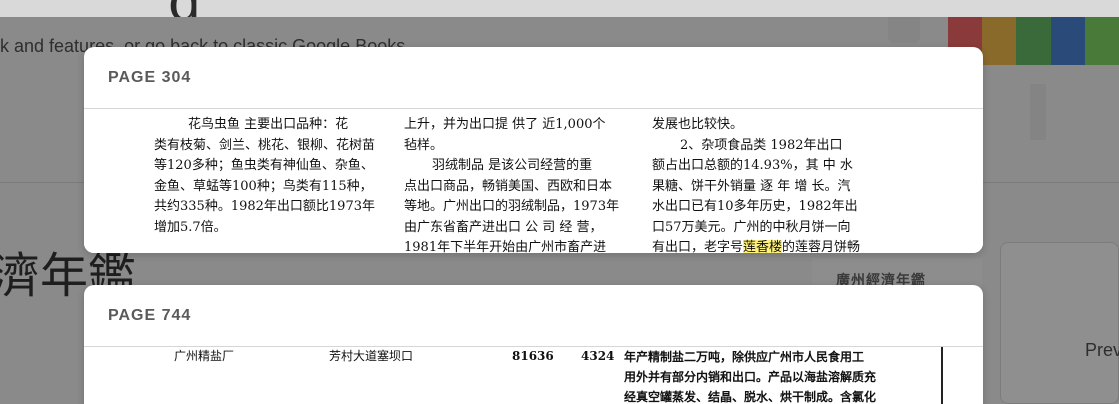 This screenshot has height=404, width=1119. I want to click on snippet-line: 额占出口总额的14.93%，其 中 水, so click(752, 165).